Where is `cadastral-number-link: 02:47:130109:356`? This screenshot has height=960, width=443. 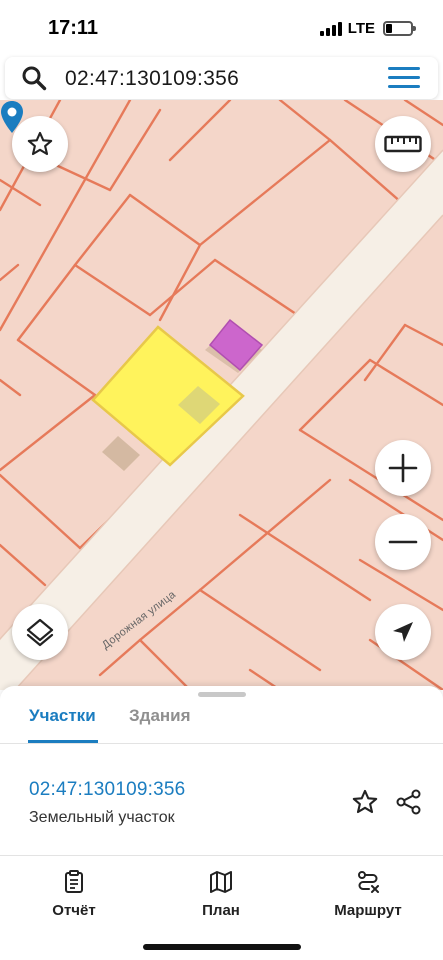 cadastral-number-link: 02:47:130109:356 is located at coordinates (107, 790).